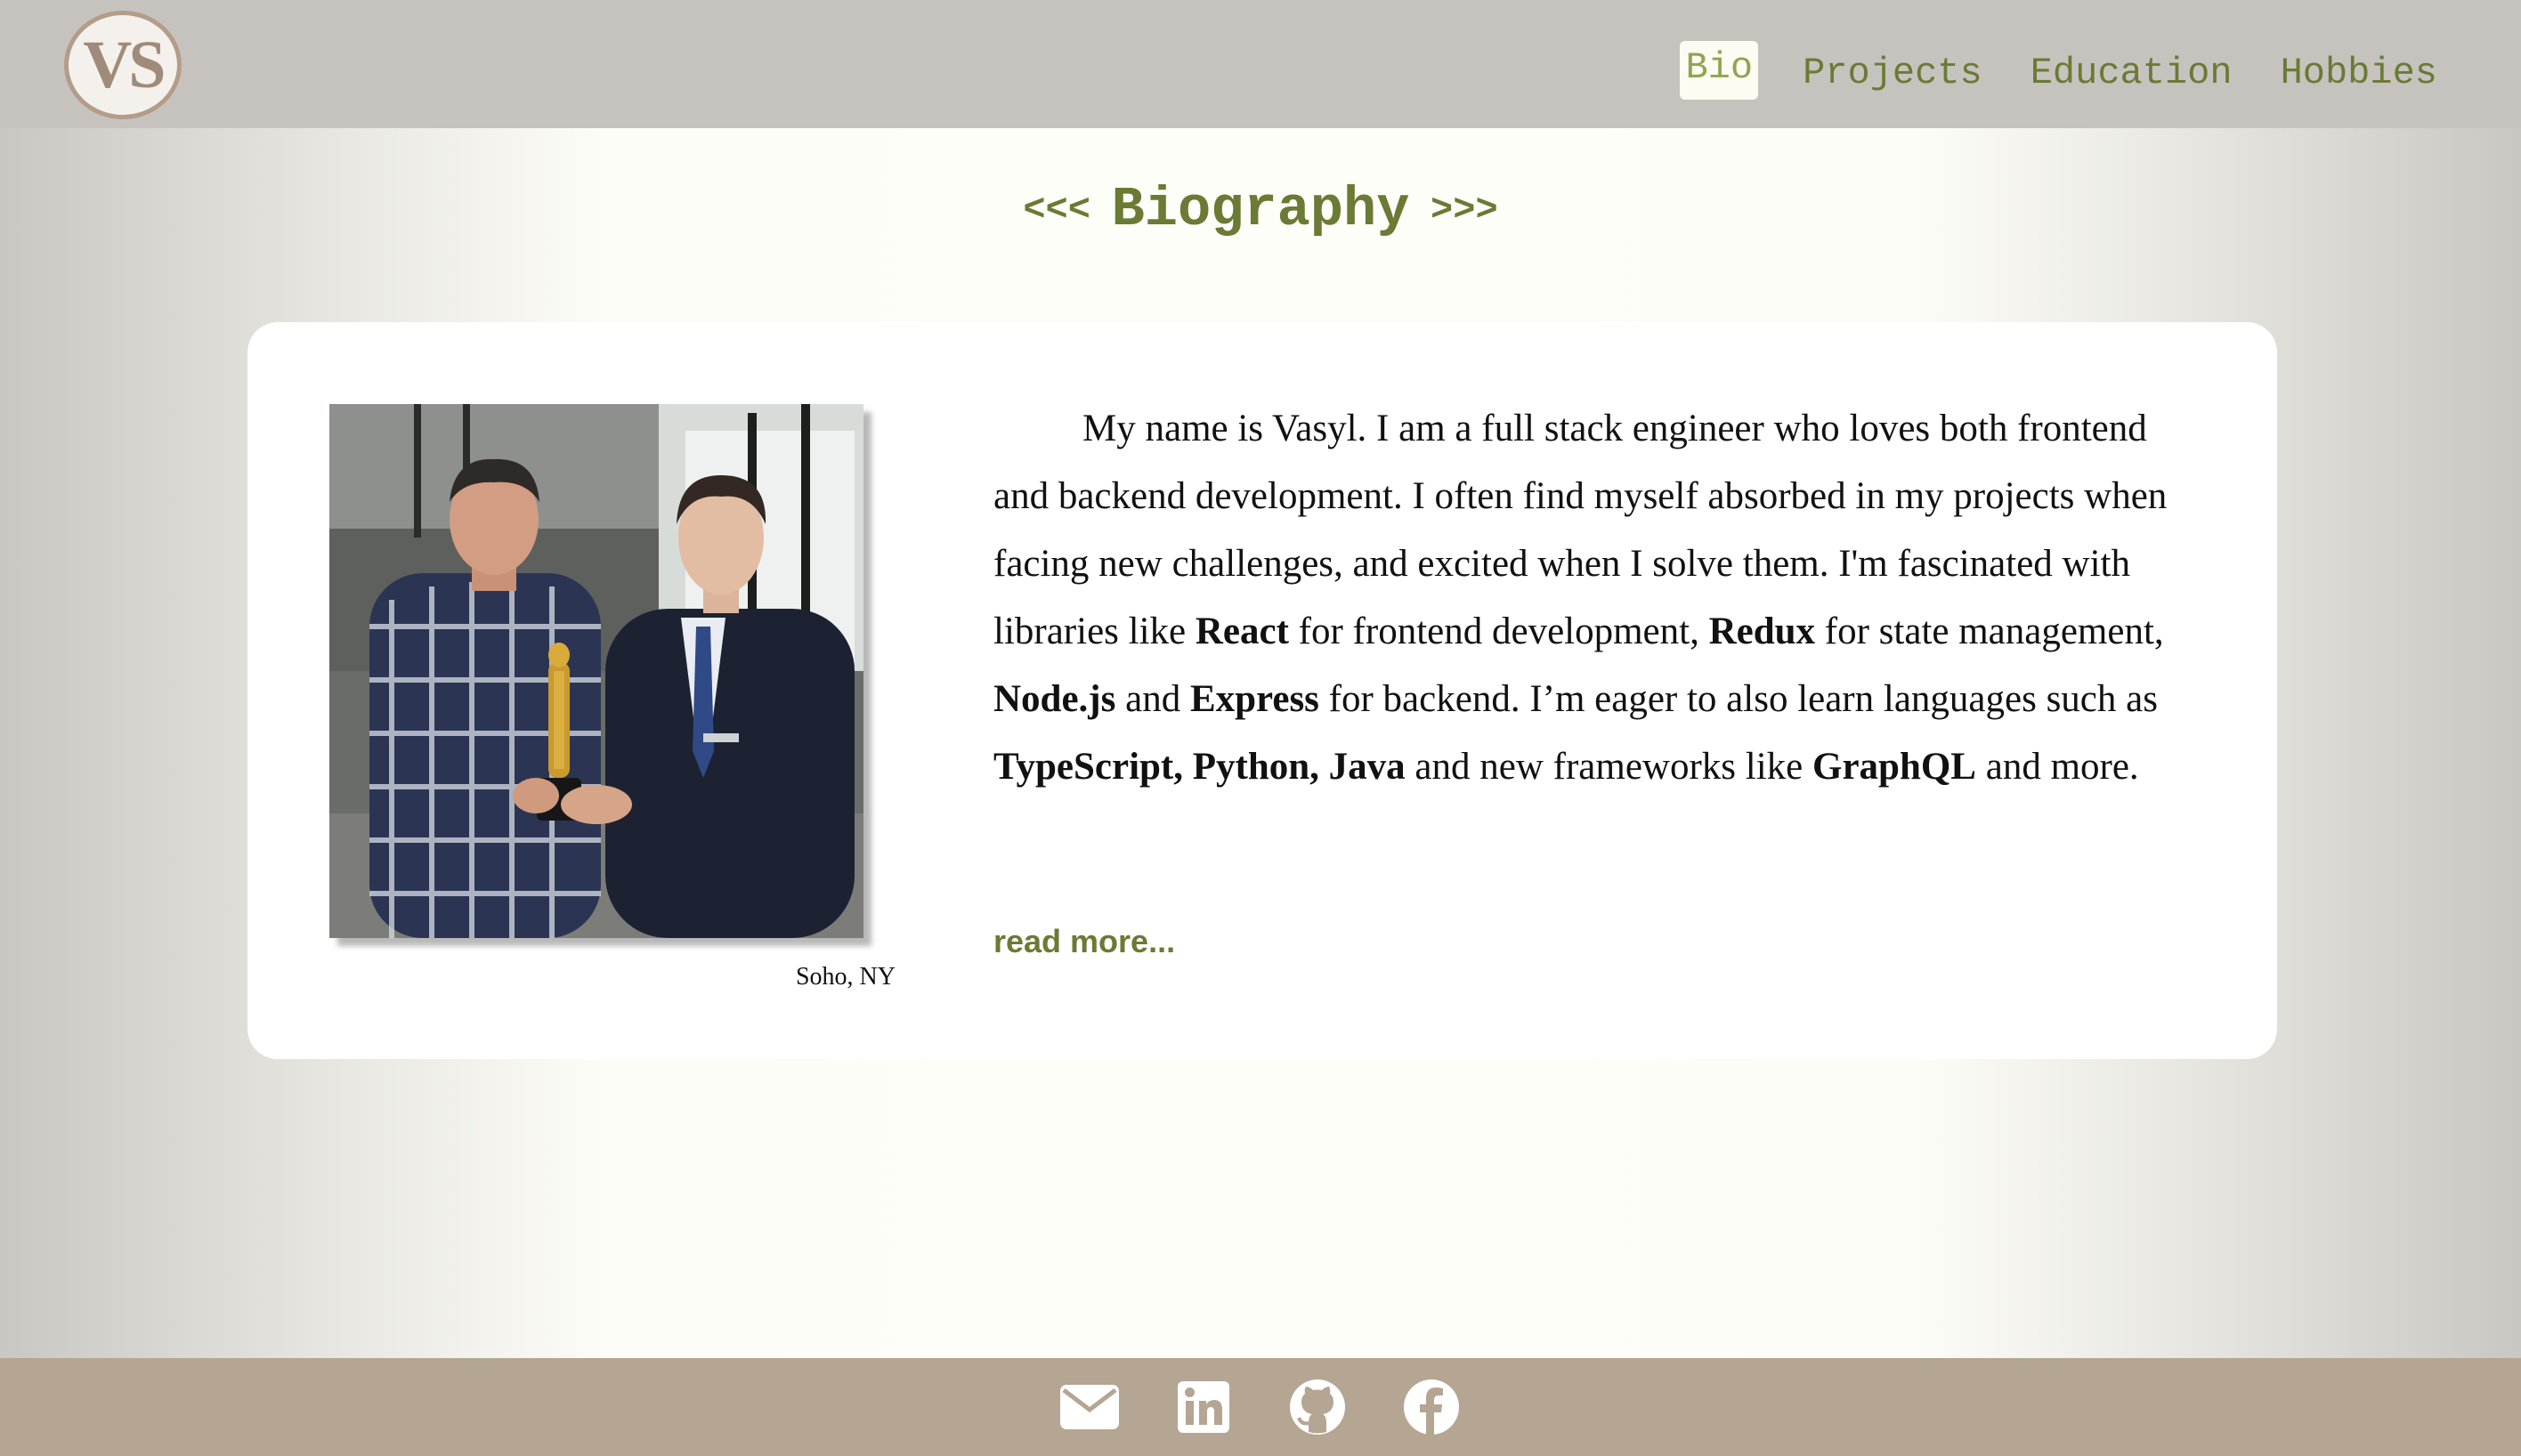 The image size is (2521, 1456). Describe the element at coordinates (1199, 767) in the screenshot. I see `bio-highlight-languages: TypeScript, Python, Java` at that location.